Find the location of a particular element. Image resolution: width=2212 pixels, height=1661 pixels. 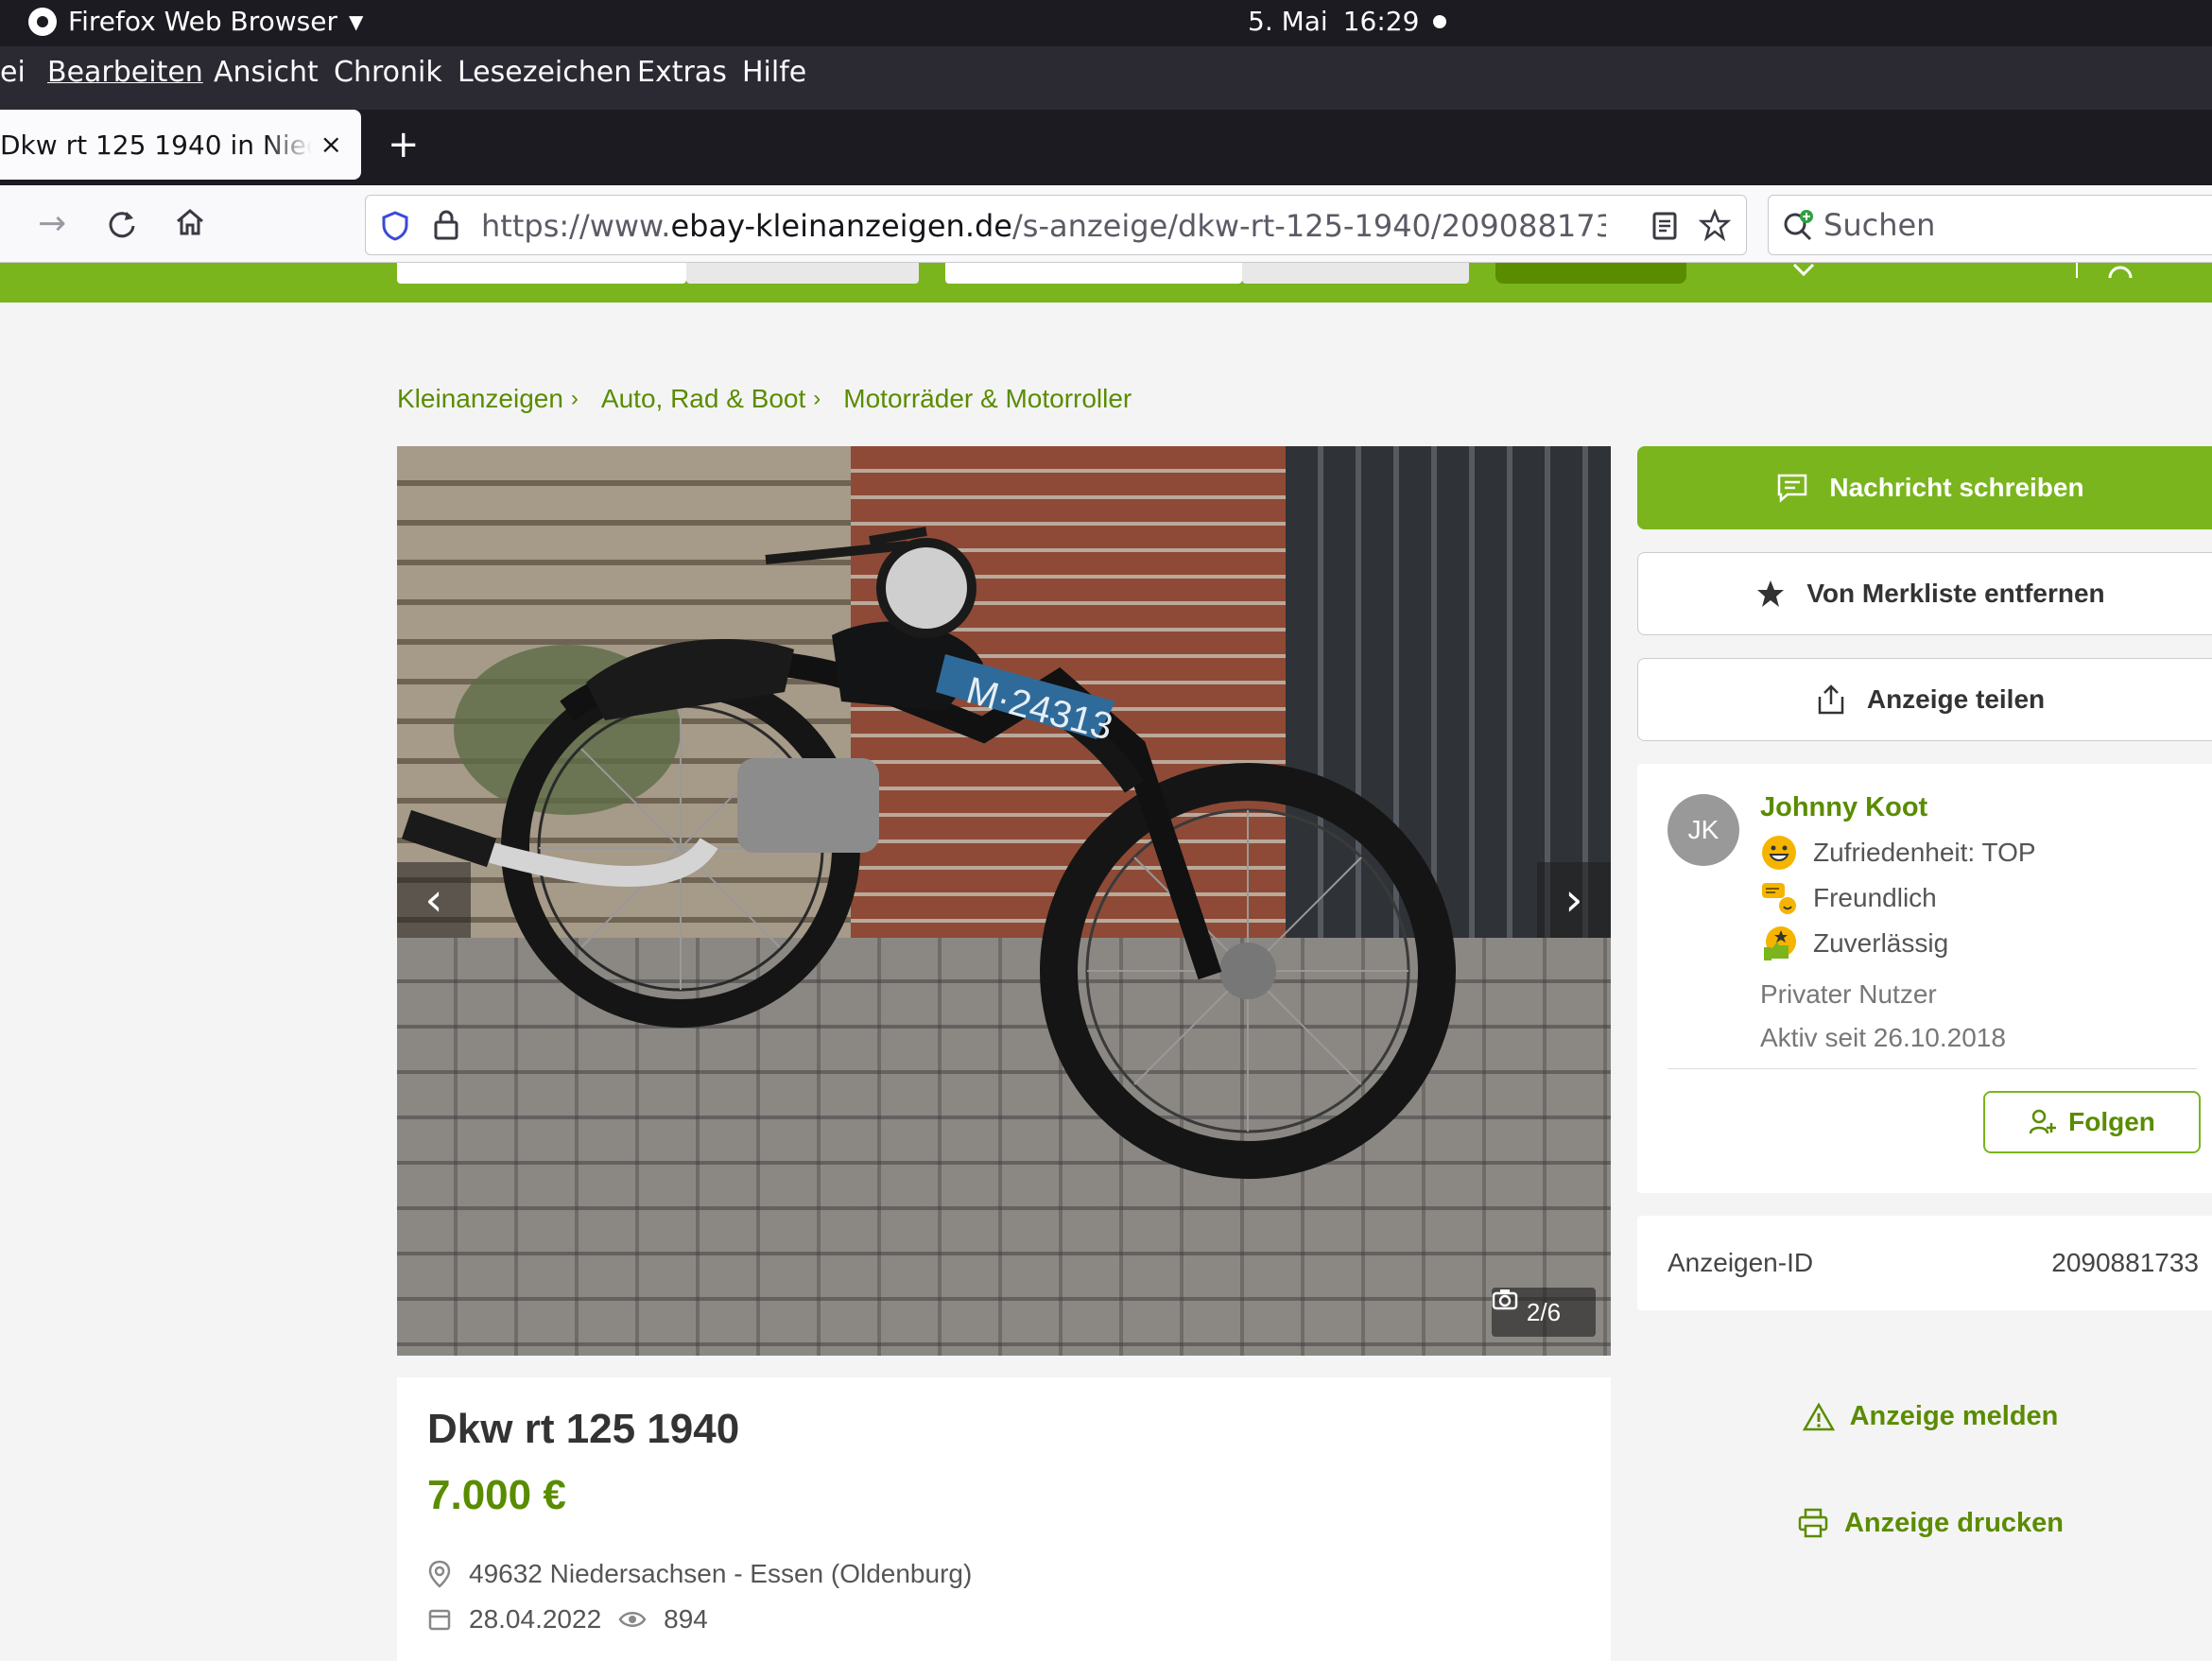

system-top-bar: Firefox Web Browser ▼ 5. Mai 16:29 is located at coordinates (1106, 23).